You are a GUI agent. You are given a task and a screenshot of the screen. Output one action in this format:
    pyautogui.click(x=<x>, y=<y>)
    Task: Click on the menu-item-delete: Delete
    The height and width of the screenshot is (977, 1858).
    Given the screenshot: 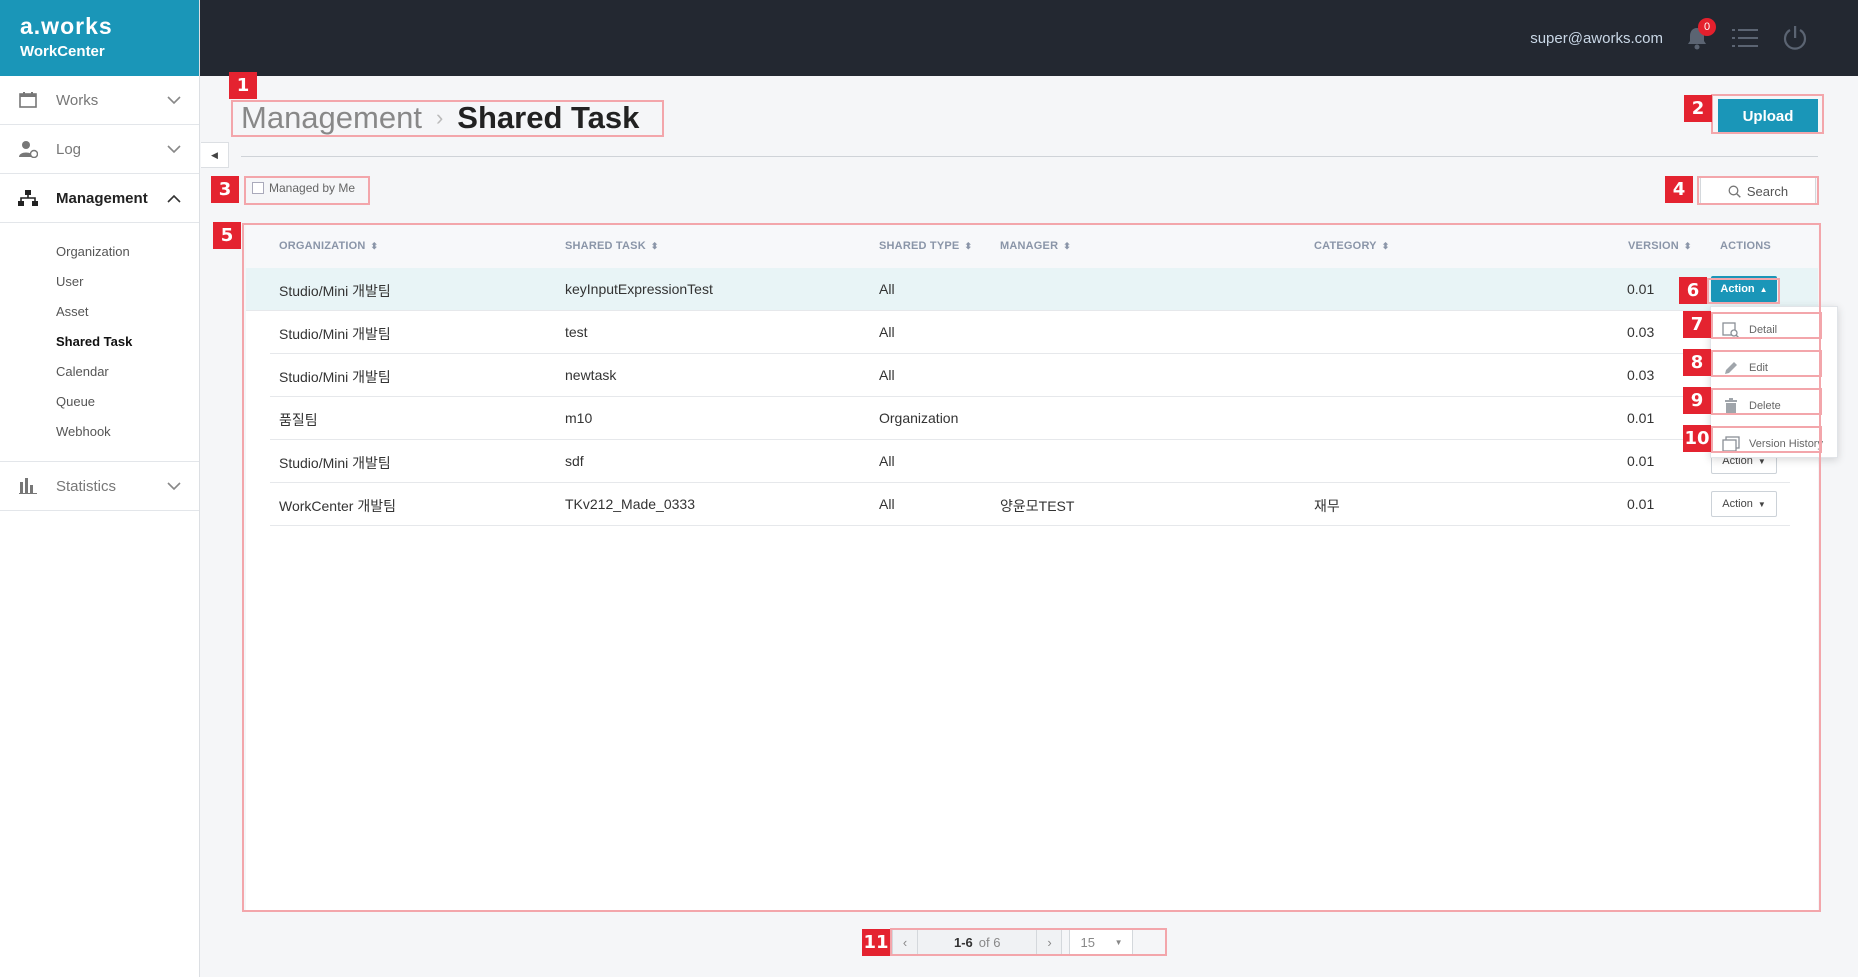 What is the action you would take?
    pyautogui.click(x=1769, y=406)
    